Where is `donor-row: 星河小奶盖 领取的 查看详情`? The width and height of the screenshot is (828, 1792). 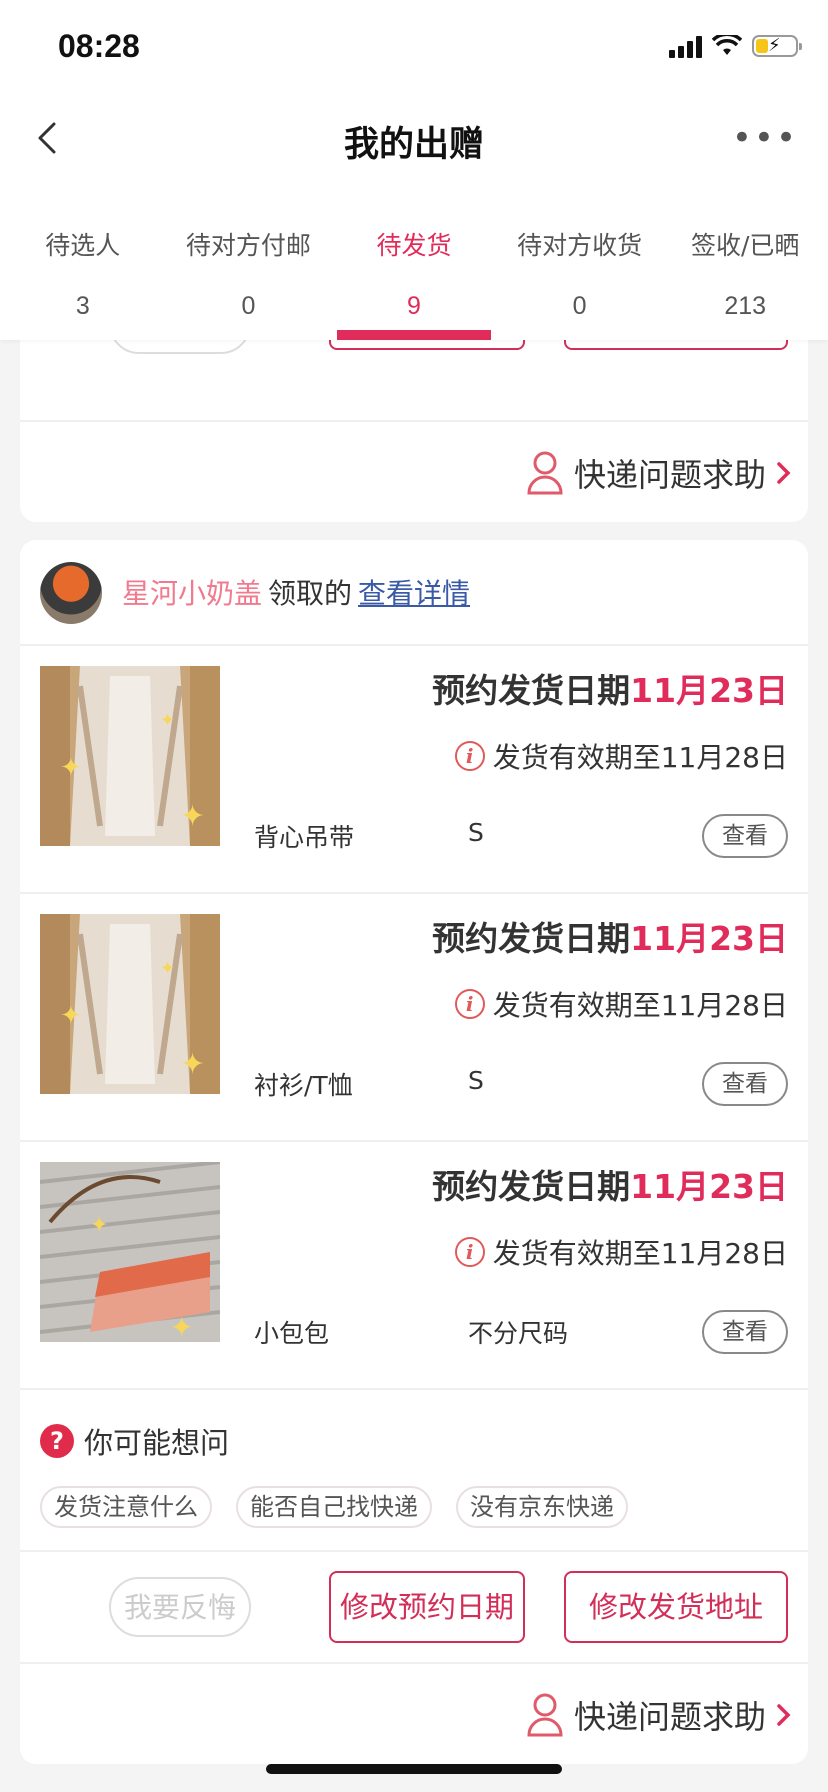
donor-row: 星河小奶盖 领取的 查看详情 is located at coordinates (414, 592).